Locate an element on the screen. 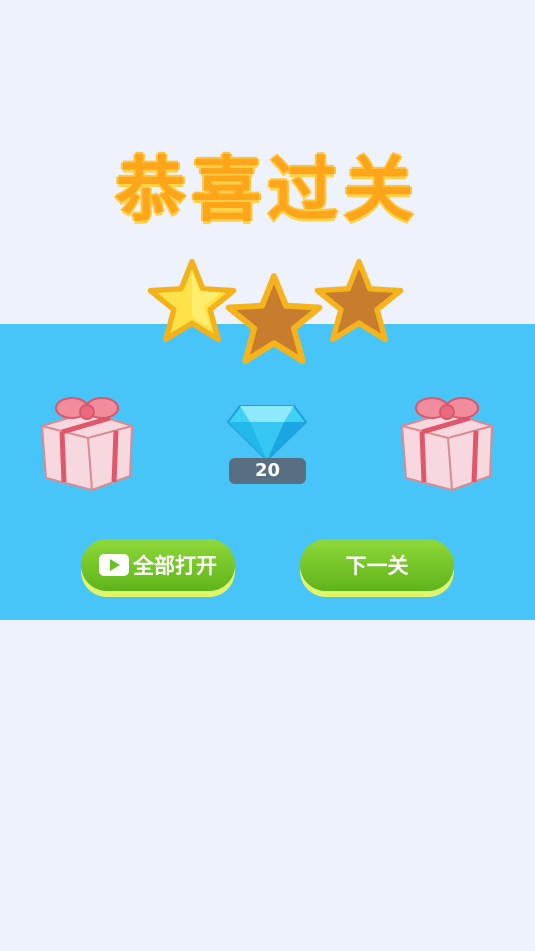  star-icon-2-empty is located at coordinates (274, 318).